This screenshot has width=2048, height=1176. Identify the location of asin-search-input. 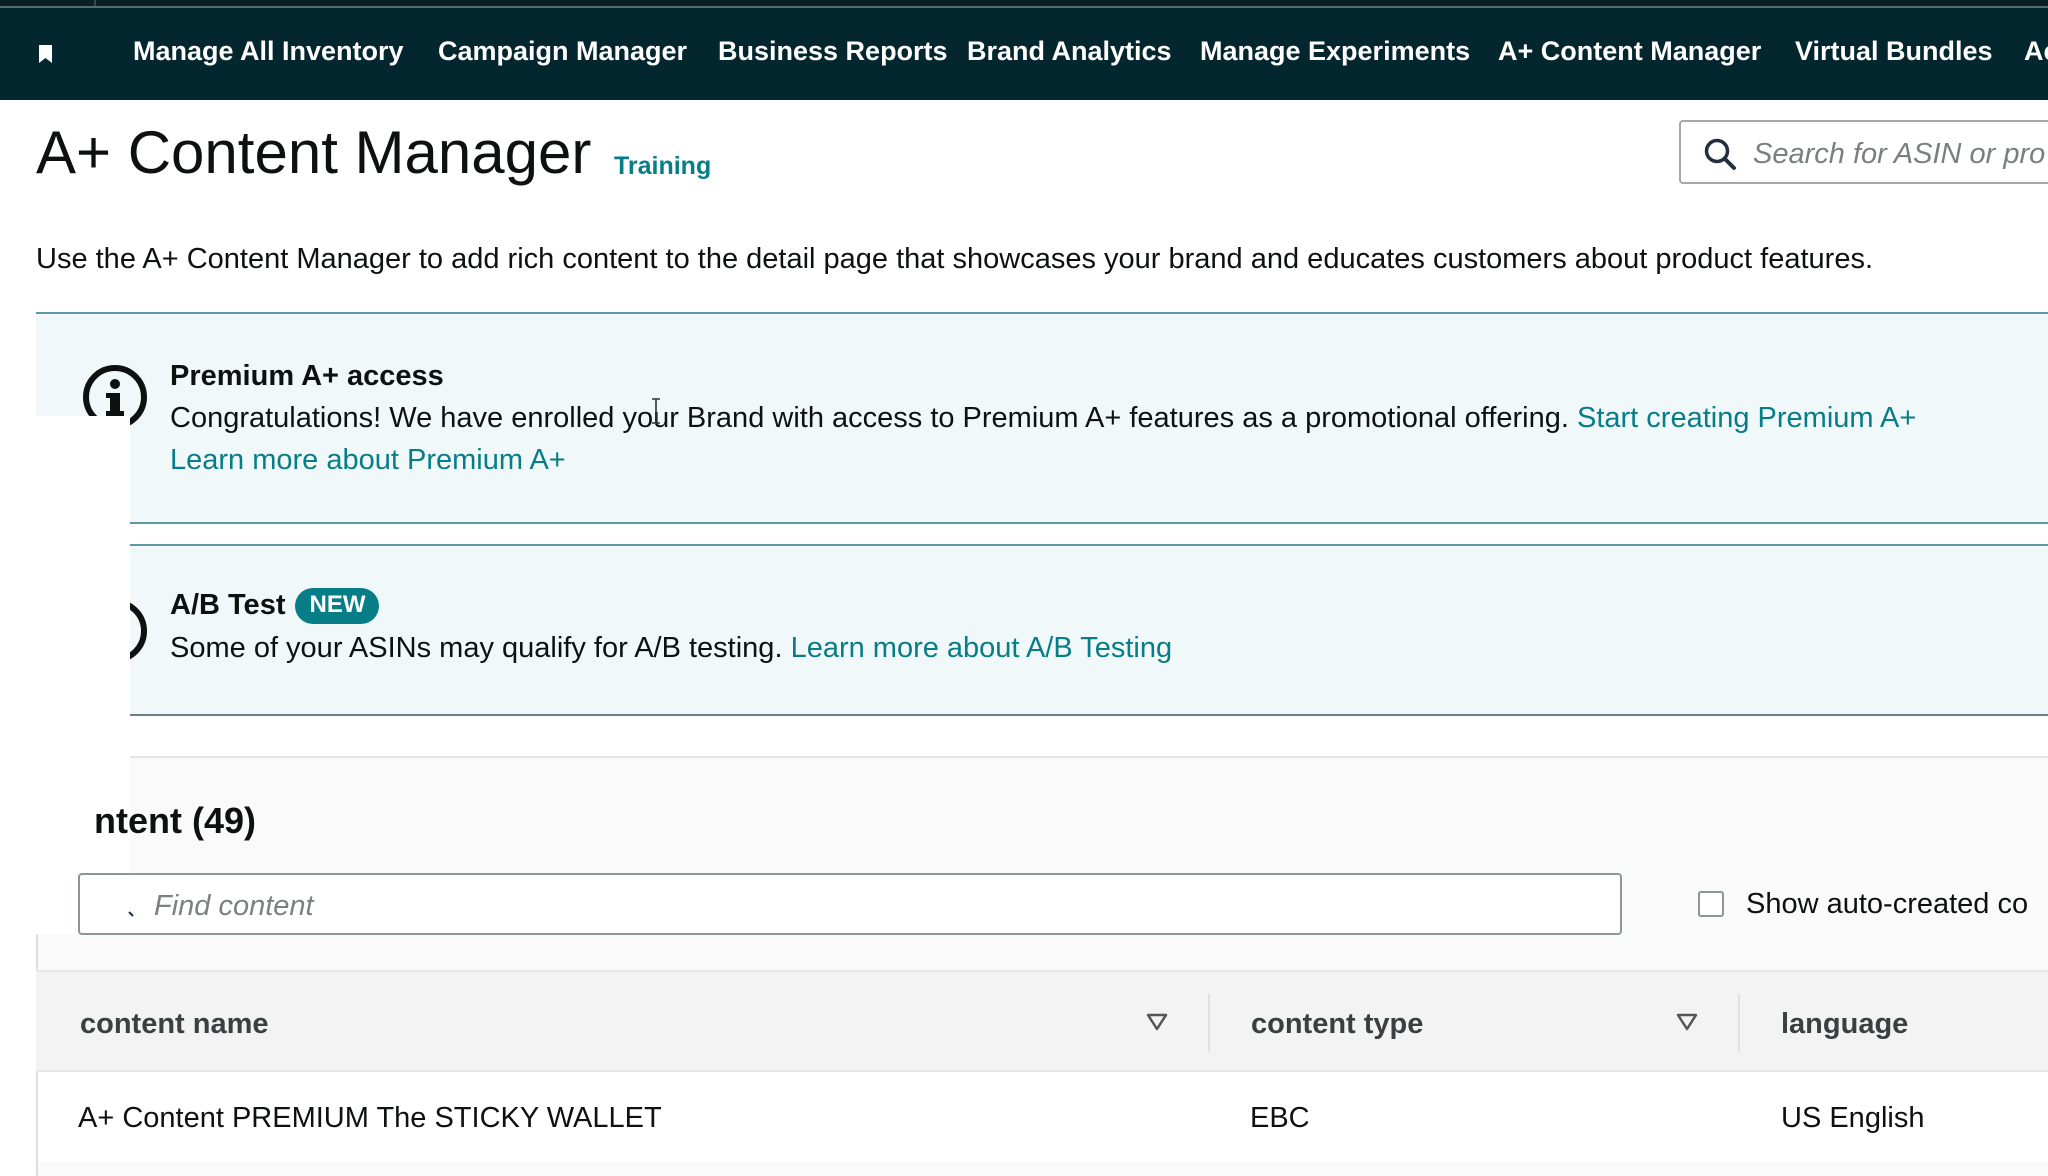
(1899, 154).